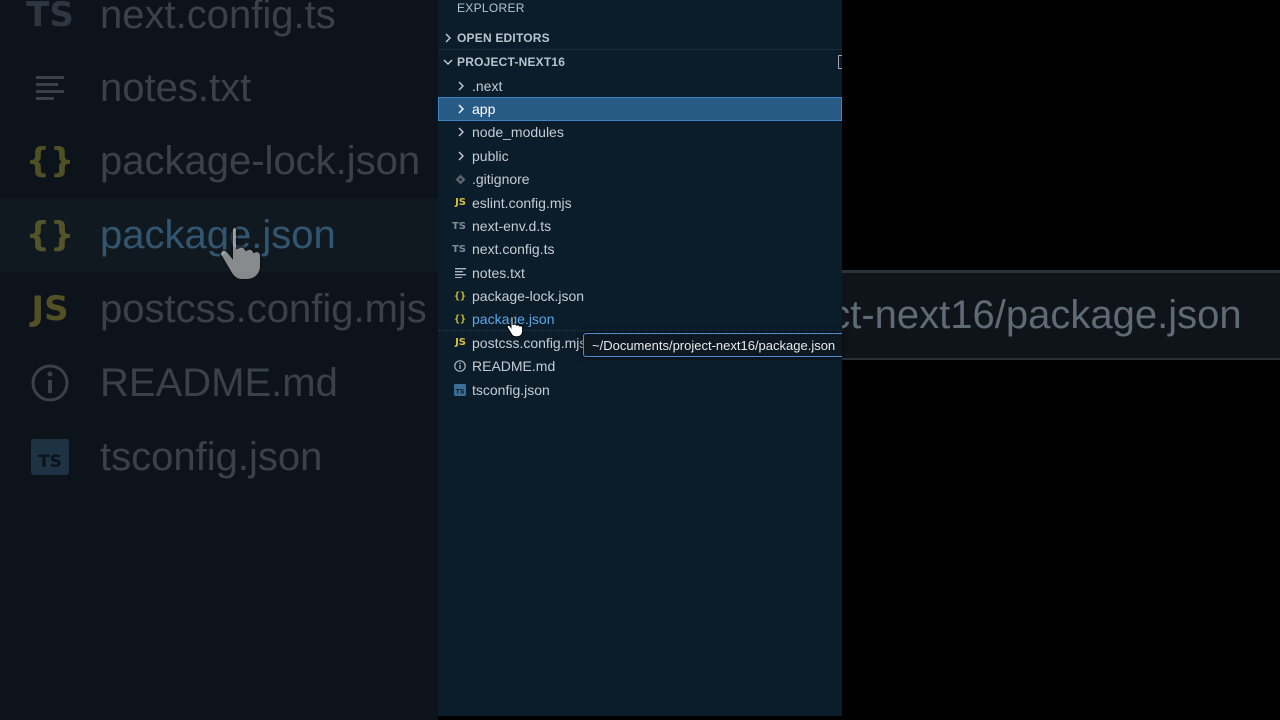 The image size is (1280, 720). What do you see at coordinates (484, 109) in the screenshot?
I see `tree-item-label: app` at bounding box center [484, 109].